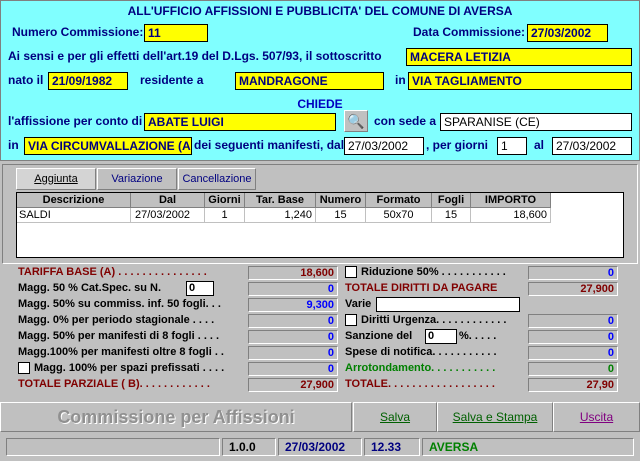 This screenshot has width=640, height=461. Describe the element at coordinates (433, 272) in the screenshot. I see `riduzione-label: Riduzione 50% . . . . . . . . . . .` at that location.